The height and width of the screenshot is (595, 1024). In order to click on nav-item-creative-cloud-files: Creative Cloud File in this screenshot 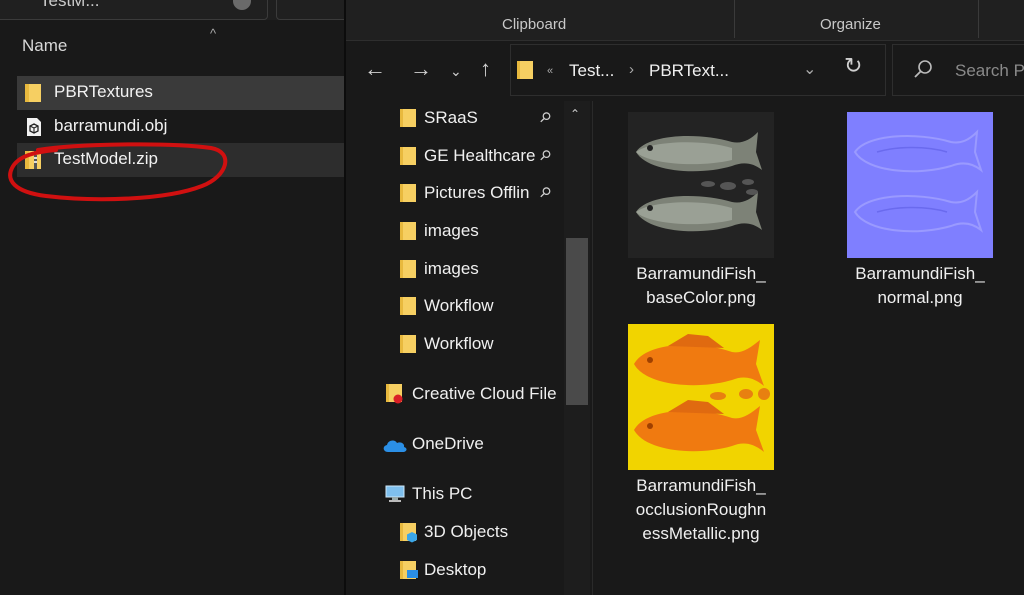, I will do `click(457, 394)`.